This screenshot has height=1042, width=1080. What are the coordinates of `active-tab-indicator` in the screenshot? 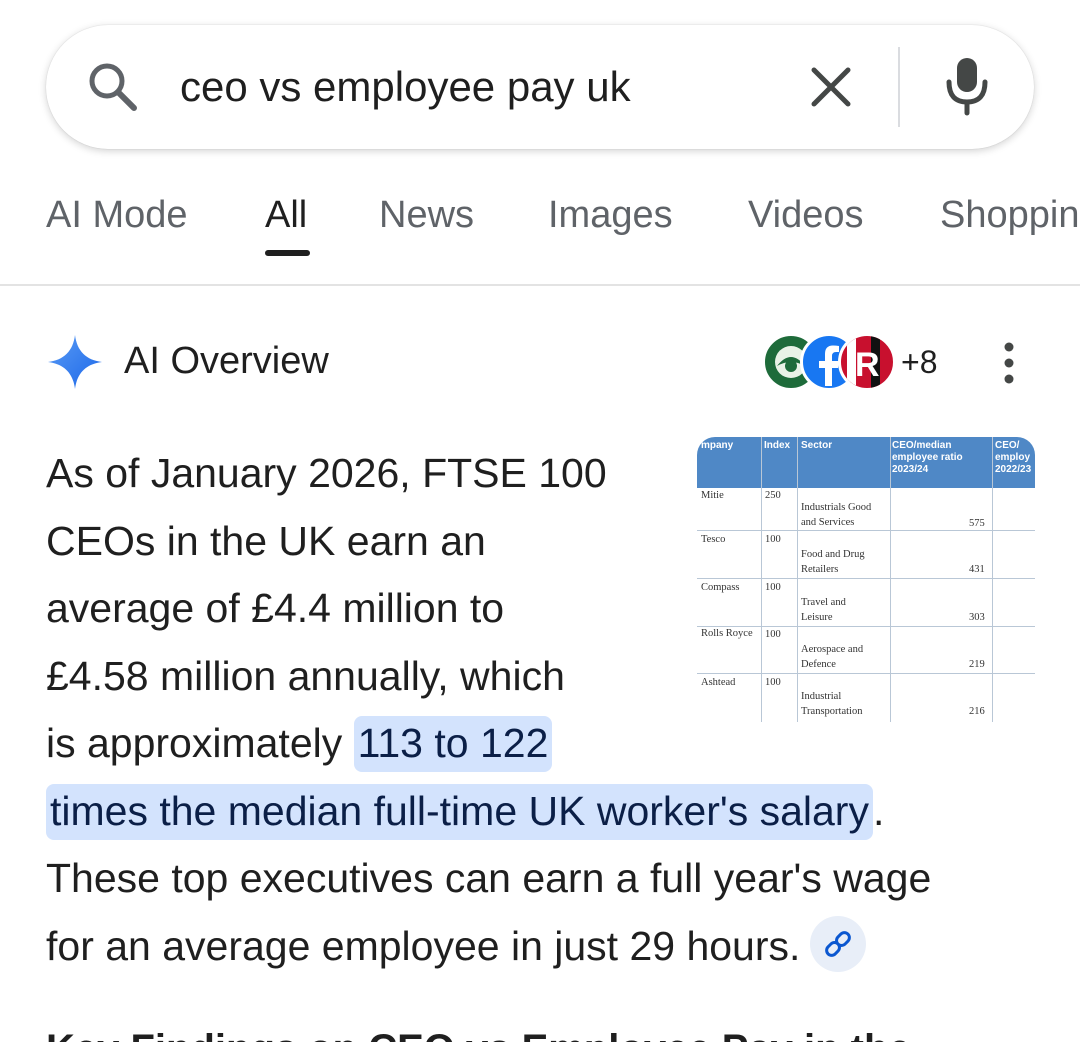 It's located at (287, 253).